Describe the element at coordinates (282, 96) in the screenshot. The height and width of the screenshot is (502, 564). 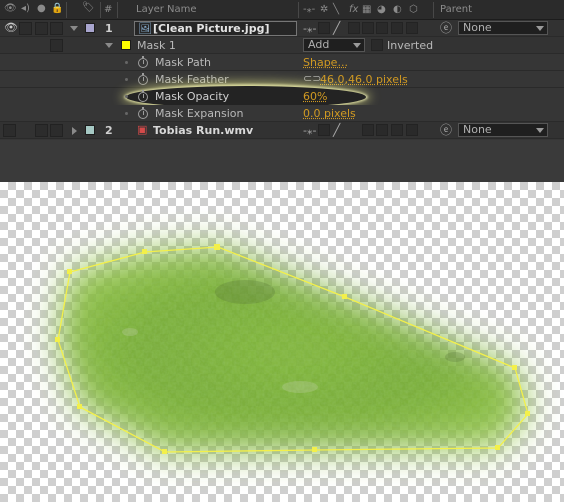
I see `mask-opacity-row: Mask Opacity 60%` at that location.